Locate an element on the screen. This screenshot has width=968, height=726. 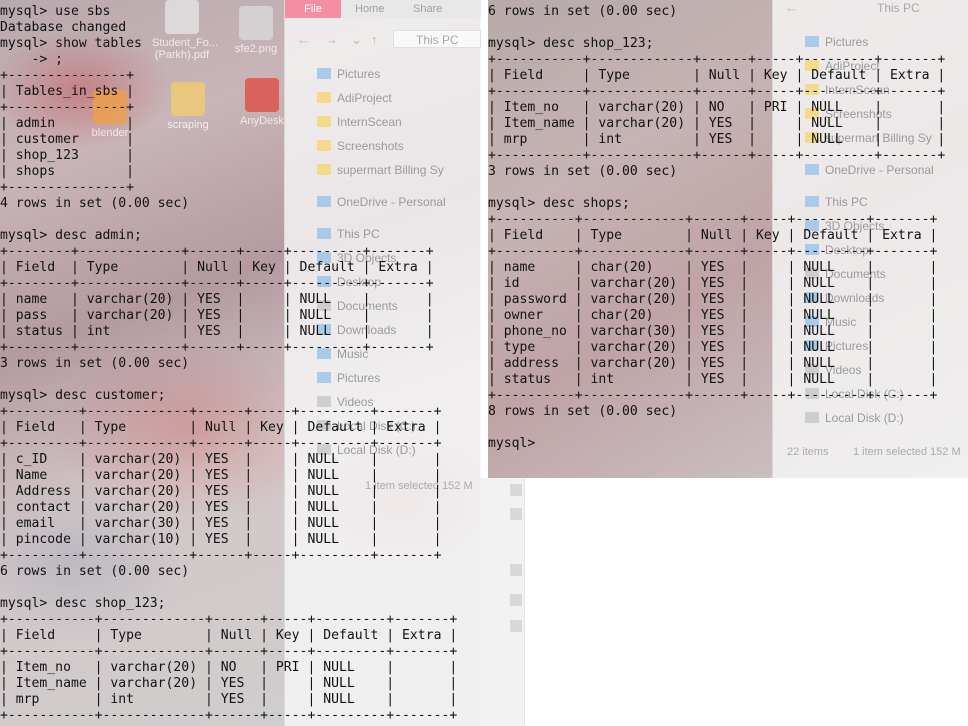
console-line: | customer | is located at coordinates (67, 139).